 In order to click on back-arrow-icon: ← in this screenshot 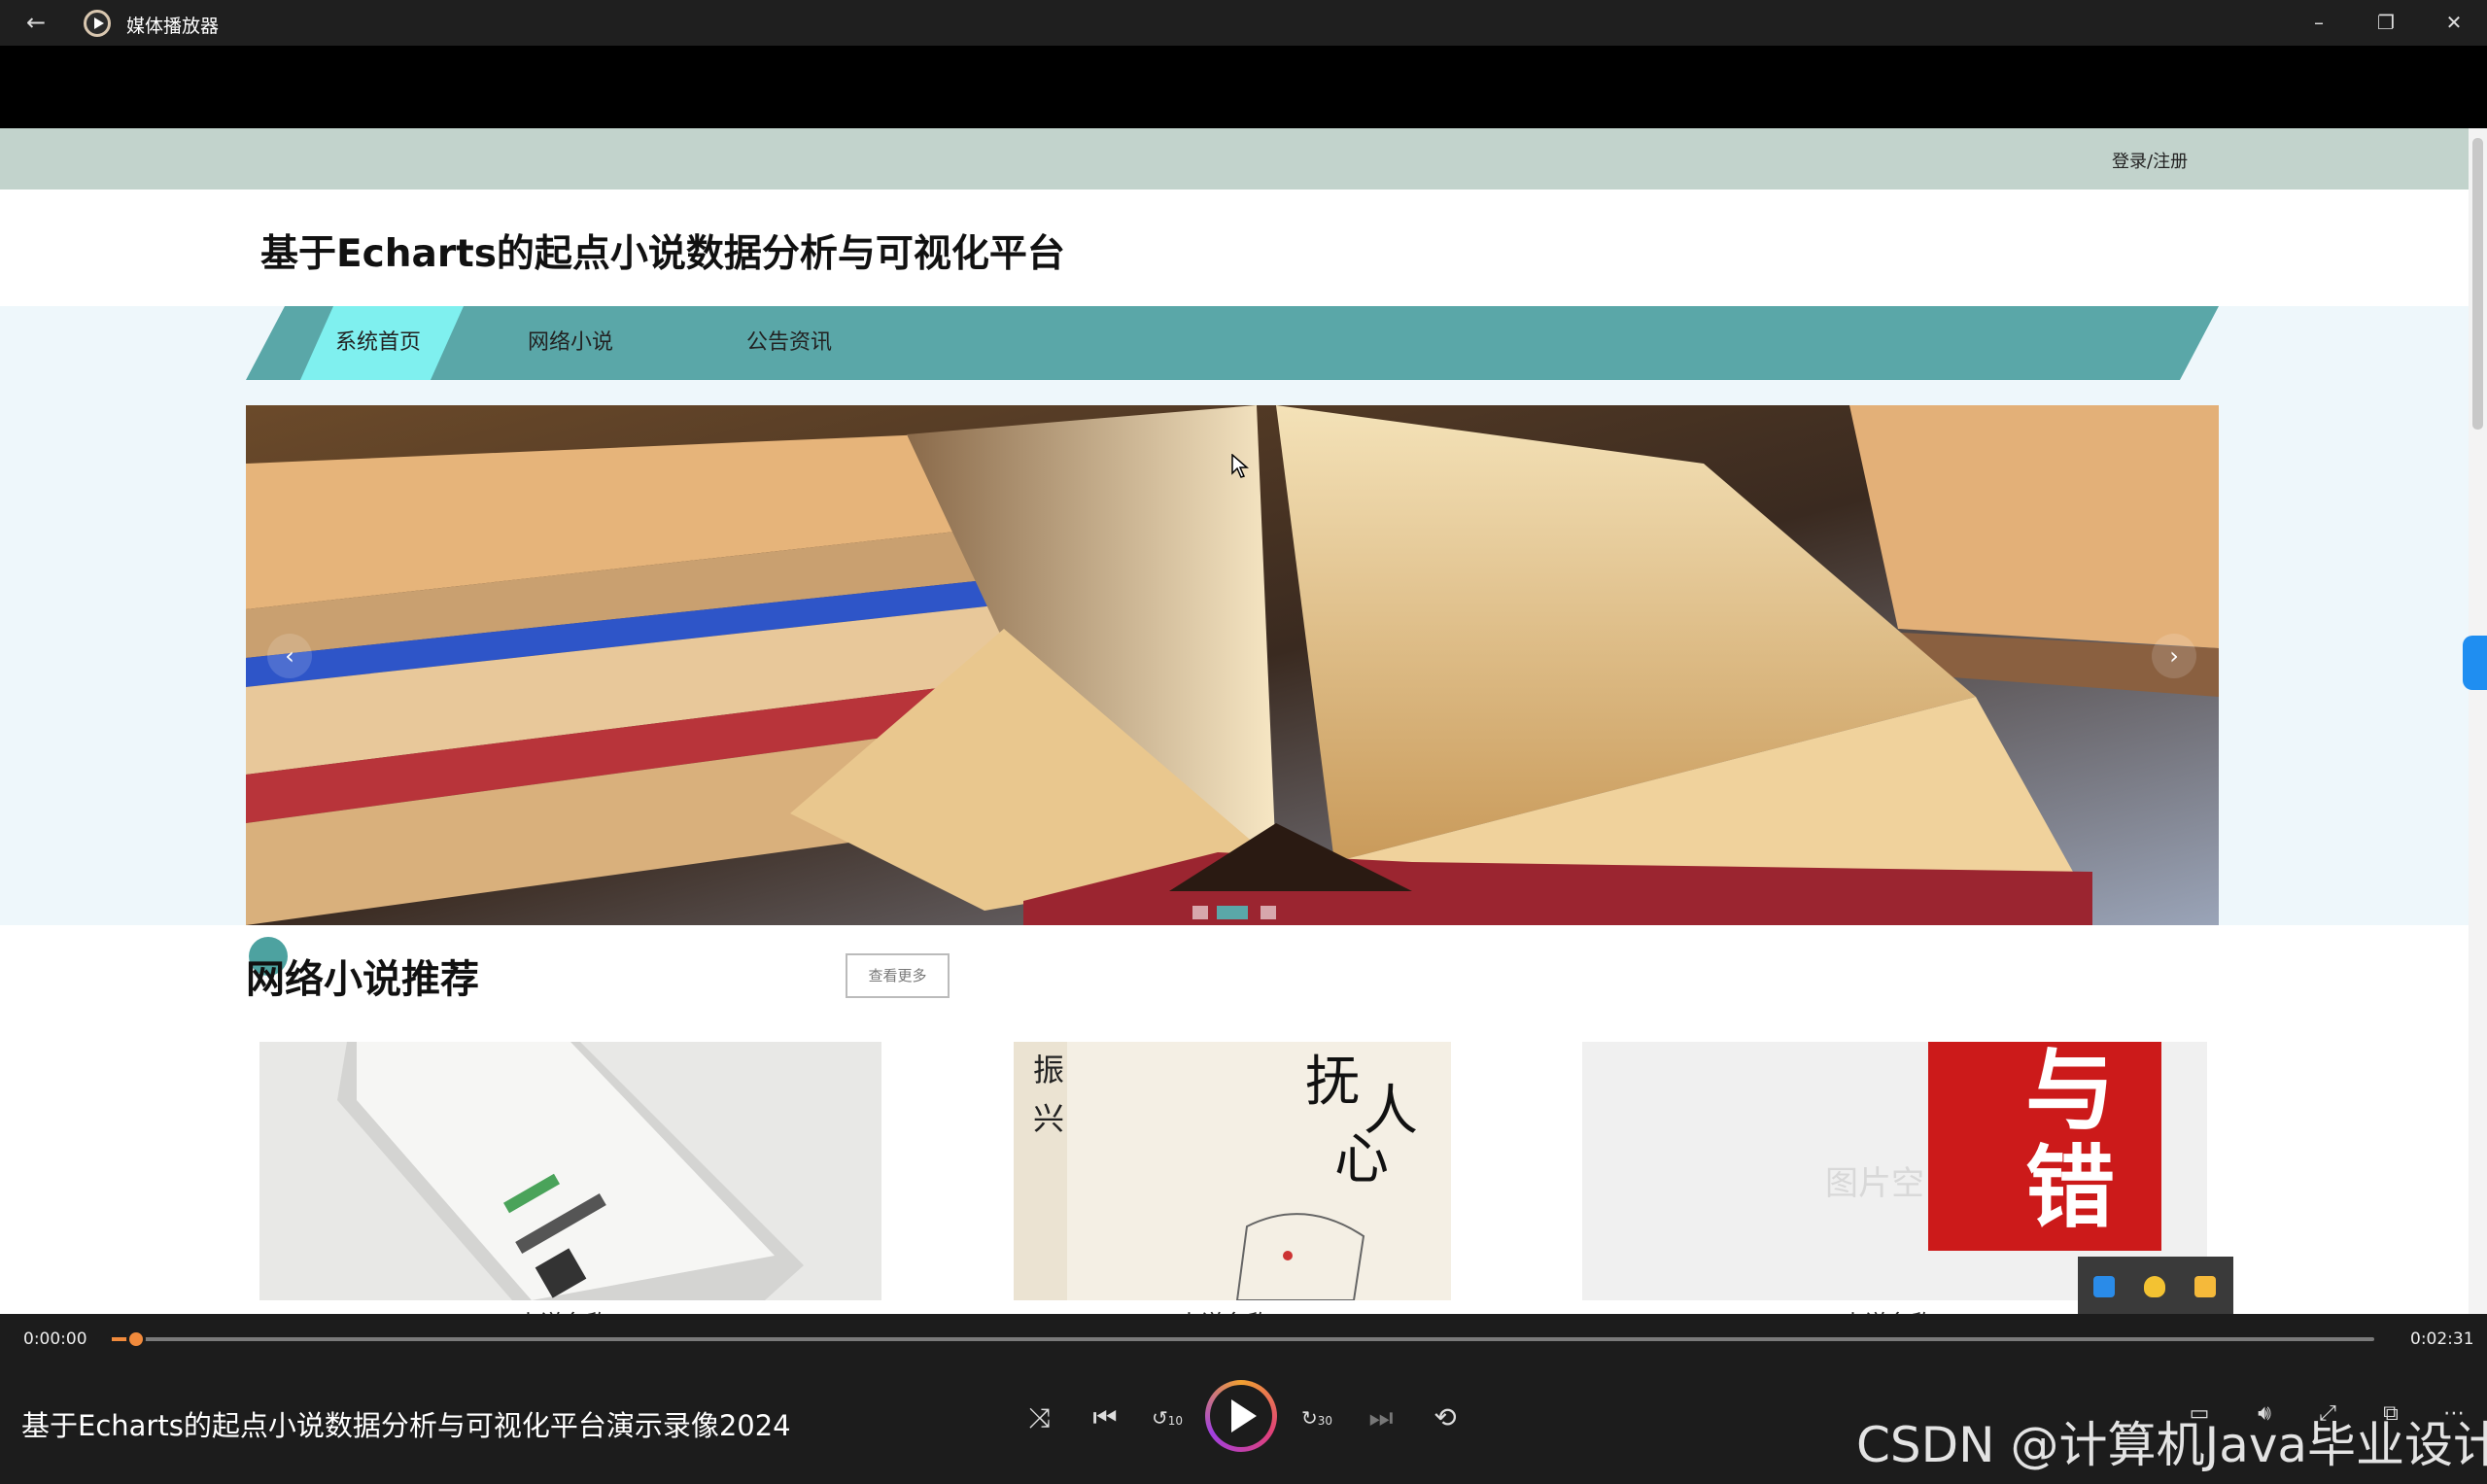, I will do `click(36, 22)`.